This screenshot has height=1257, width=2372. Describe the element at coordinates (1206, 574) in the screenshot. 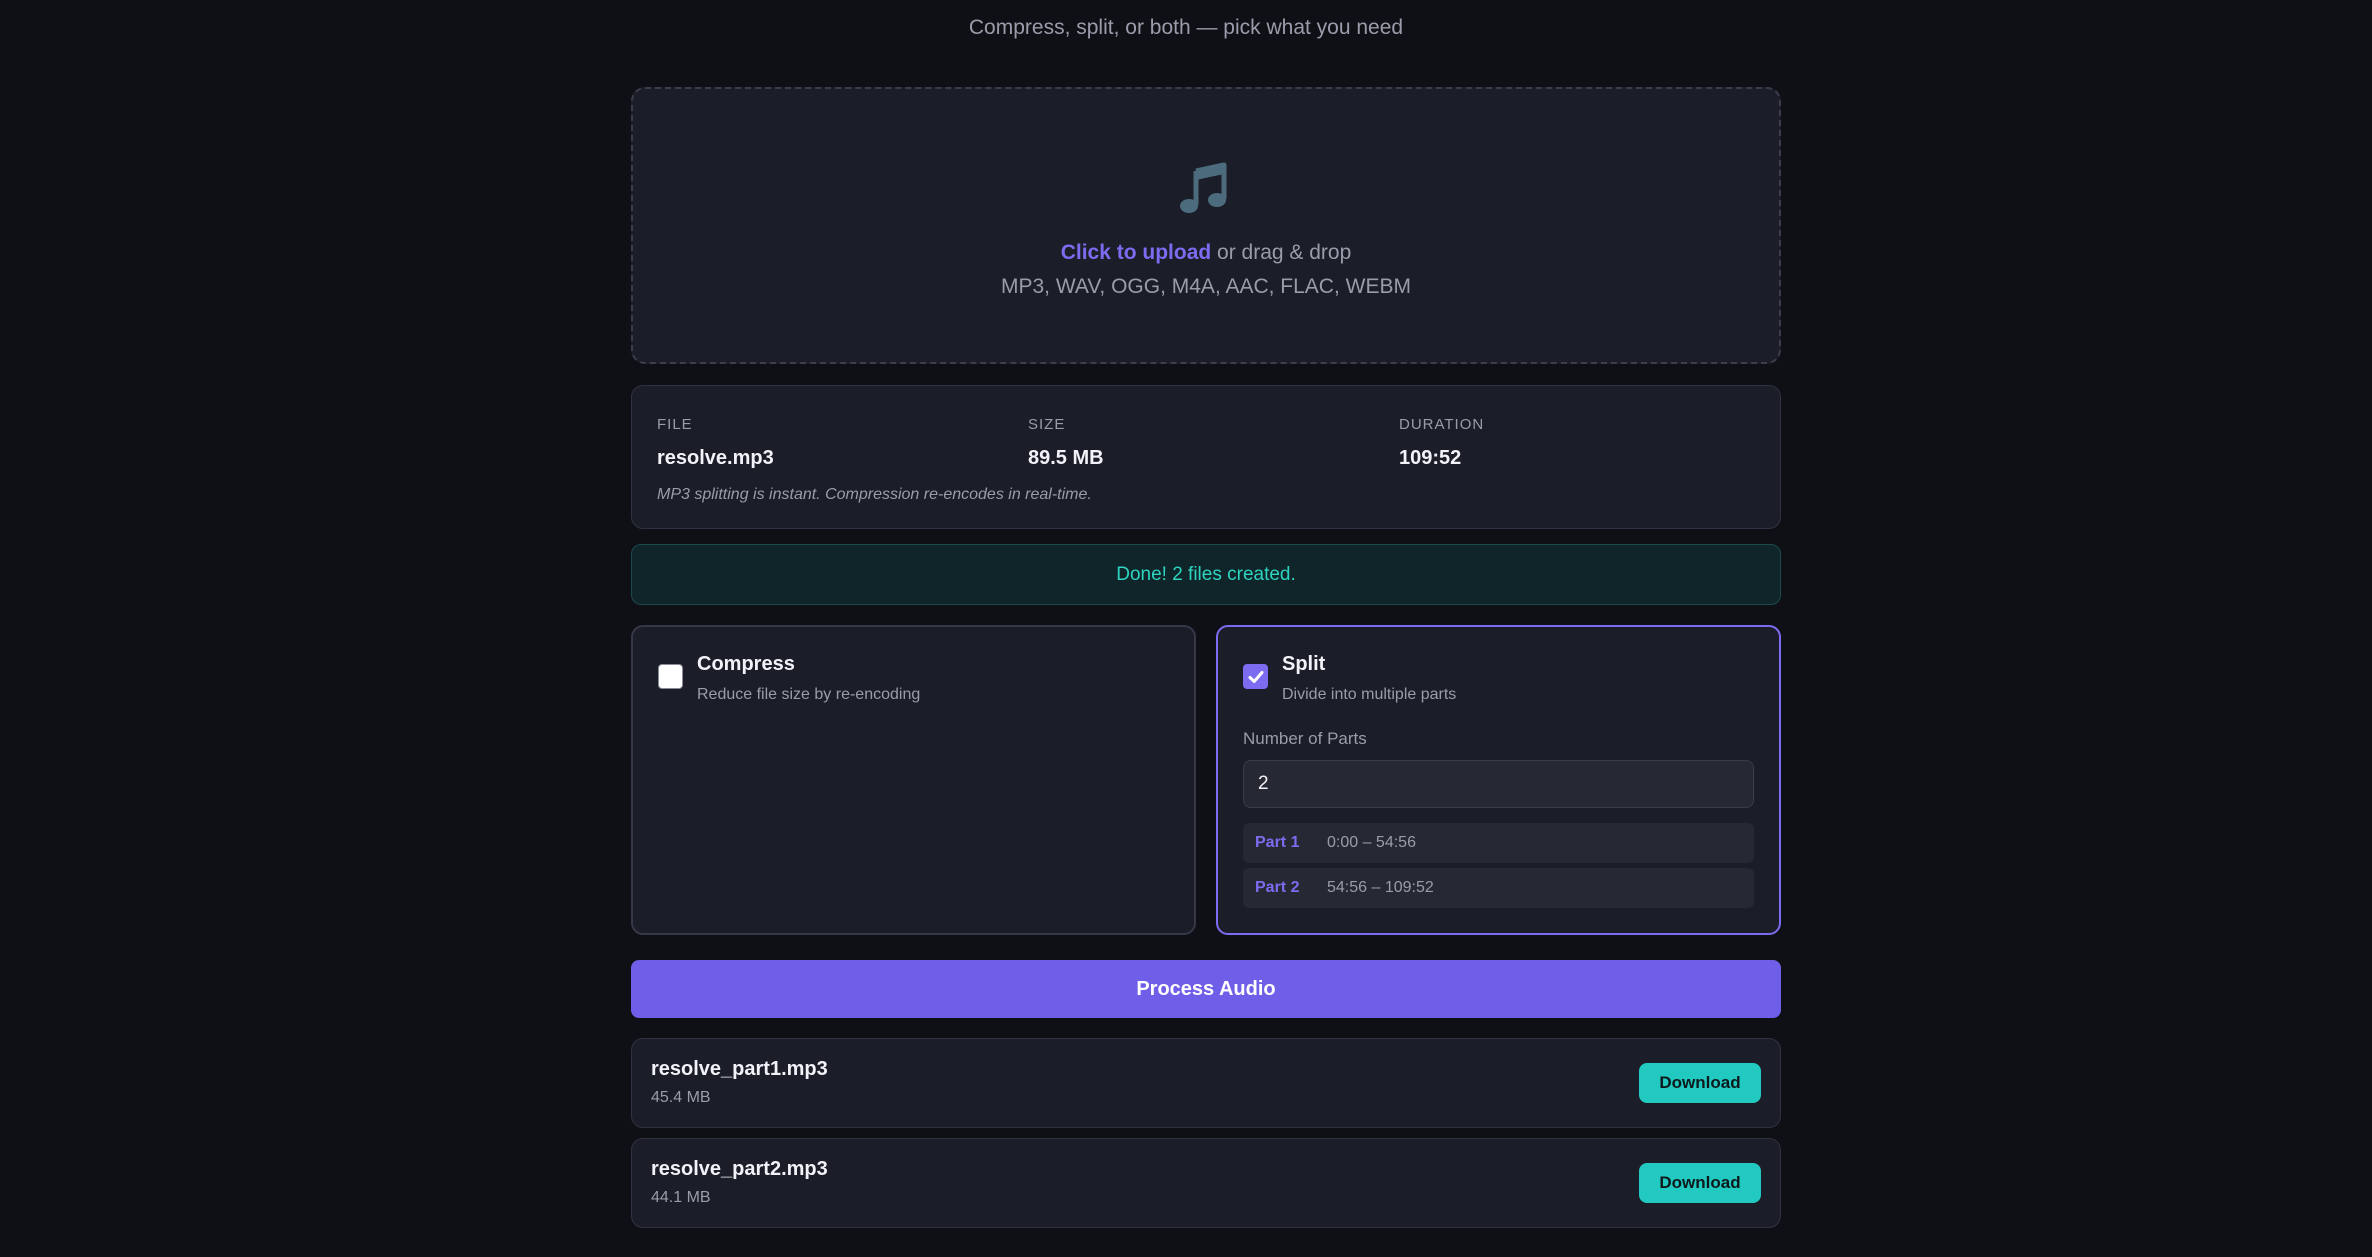

I see `status-banner: Done! 2 files created.` at that location.